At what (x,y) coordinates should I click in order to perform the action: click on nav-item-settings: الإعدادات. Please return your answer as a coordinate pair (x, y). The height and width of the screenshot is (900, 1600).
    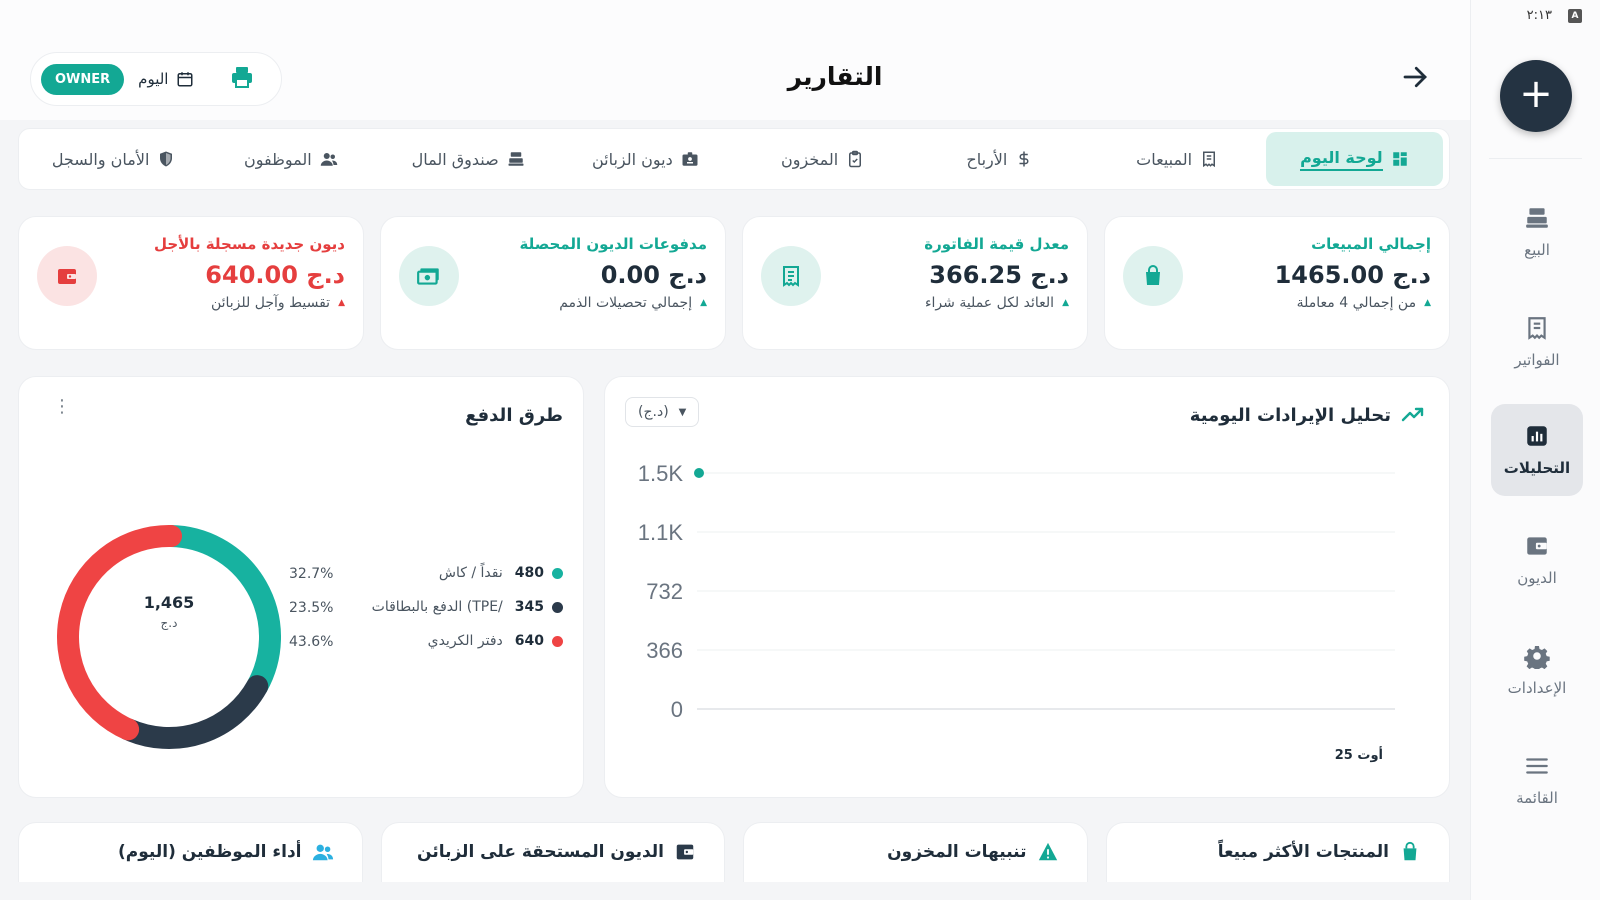
    Looking at the image, I should click on (1537, 670).